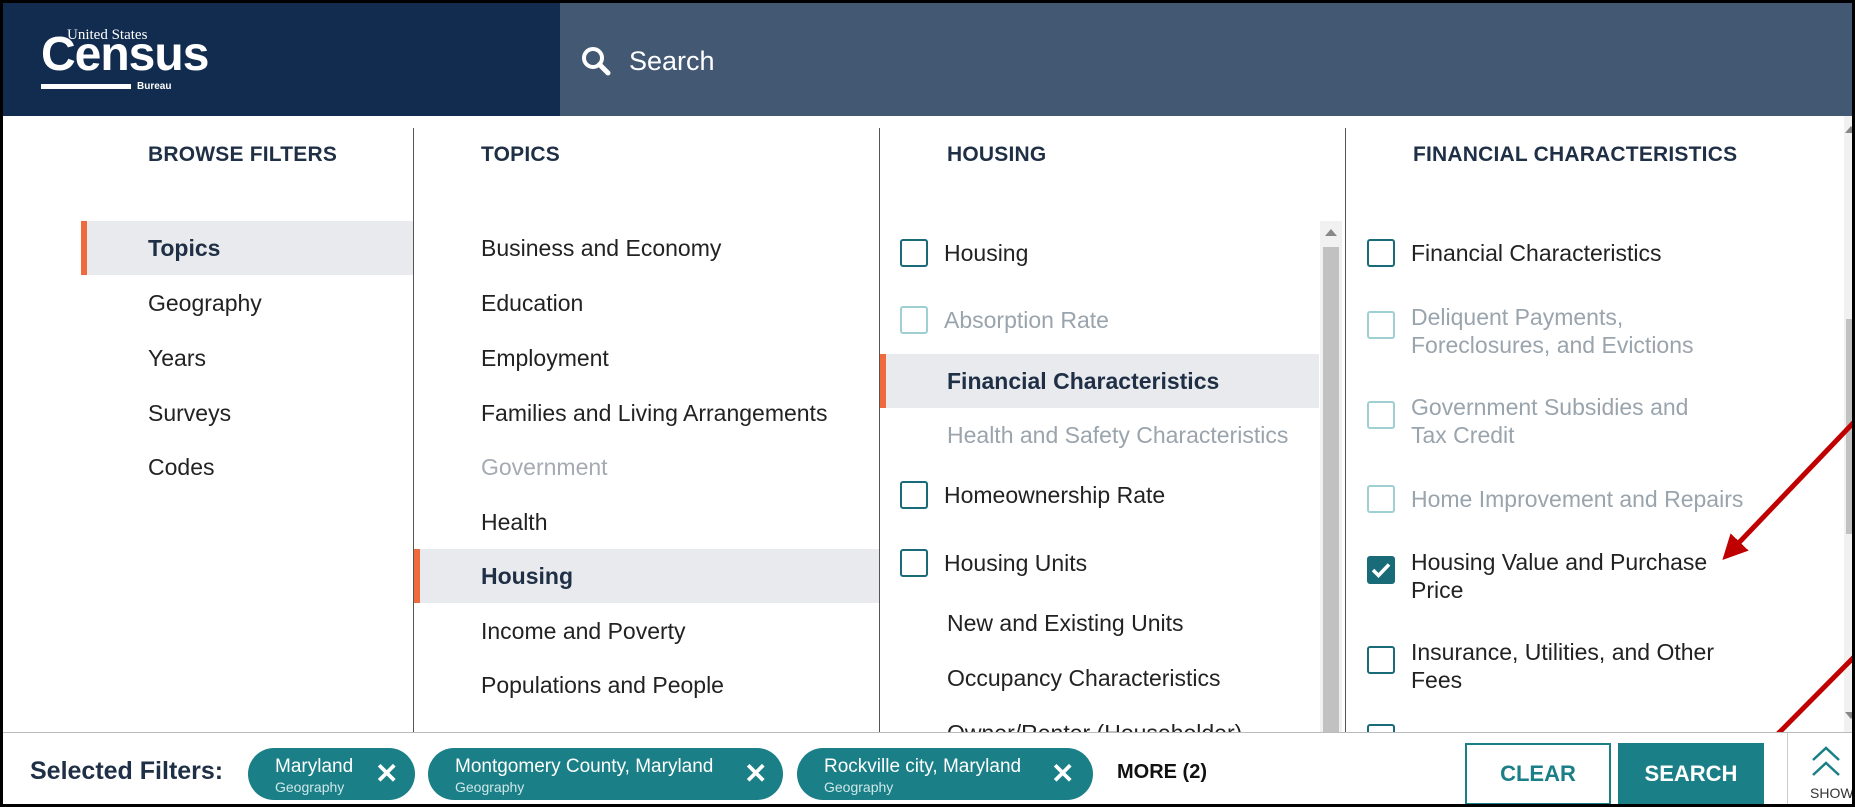 The width and height of the screenshot is (1855, 807). I want to click on show-label: SHOW, so click(1832, 793).